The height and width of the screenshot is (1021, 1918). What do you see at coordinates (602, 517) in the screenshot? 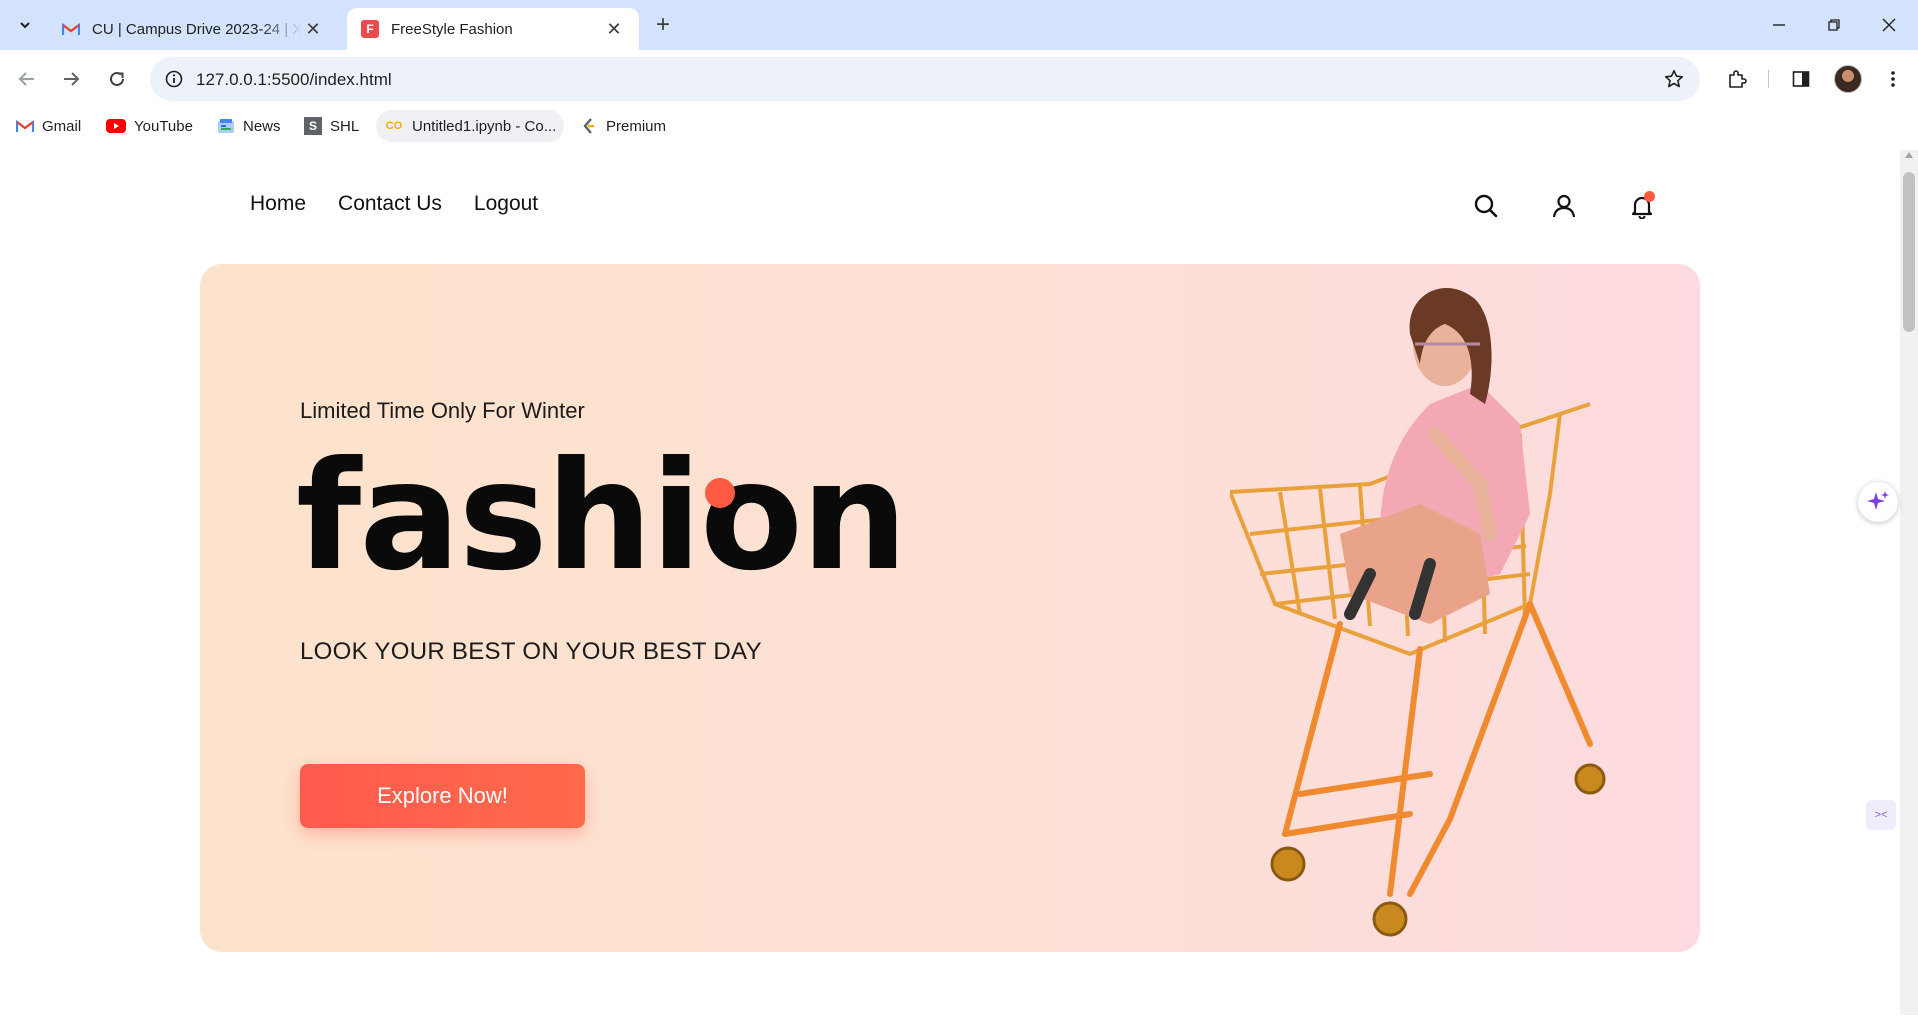
I see `hero-title: fashion` at bounding box center [602, 517].